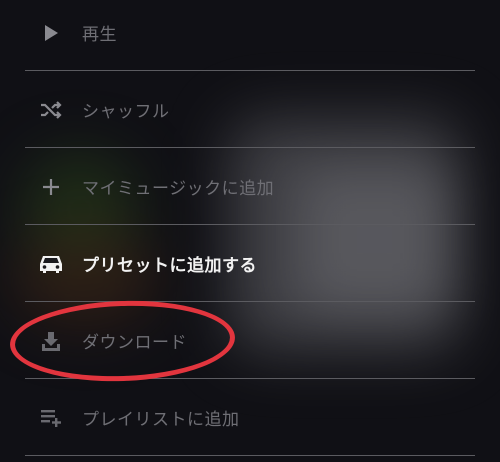 This screenshot has height=462, width=500. What do you see at coordinates (51, 110) in the screenshot?
I see `shuffle-icon` at bounding box center [51, 110].